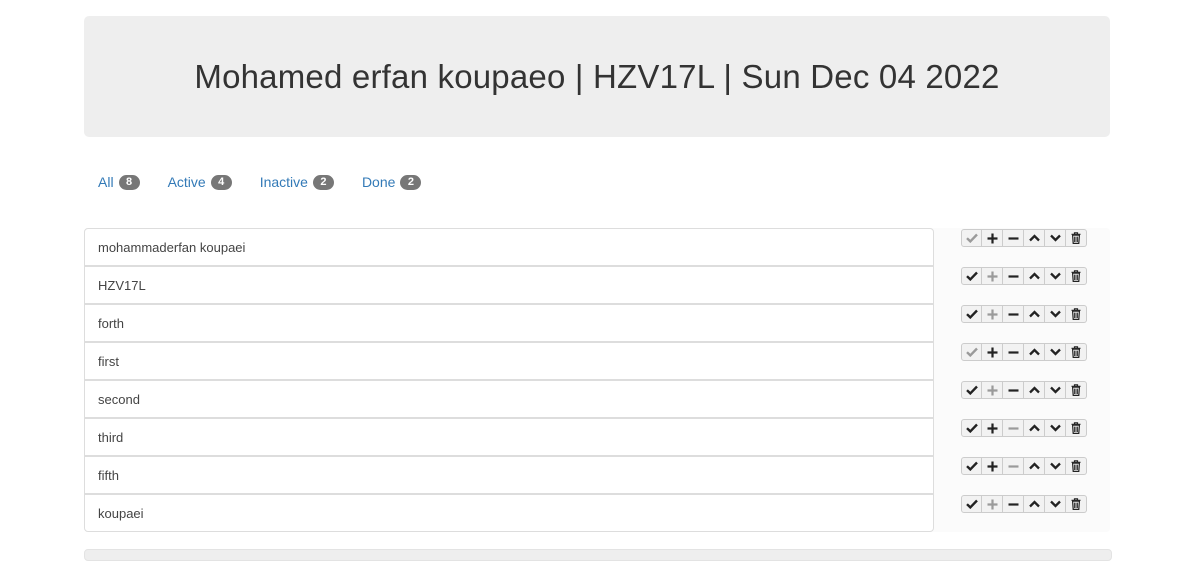 This screenshot has height=561, width=1202. Describe the element at coordinates (509, 399) in the screenshot. I see `todo-item: second` at that location.